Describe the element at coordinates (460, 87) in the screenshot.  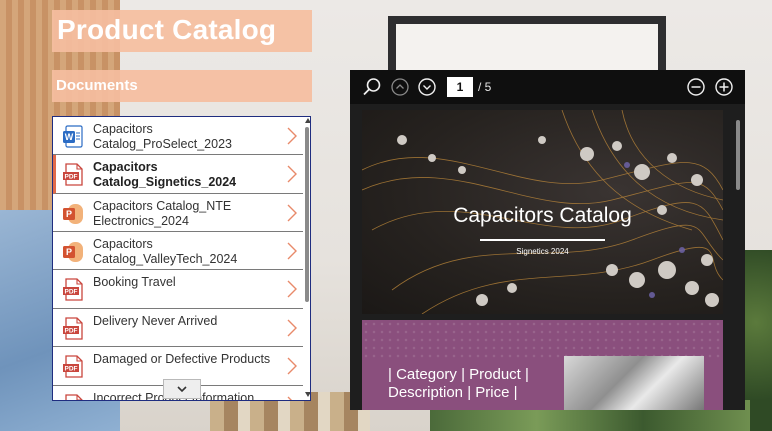
I see `page-number-input: 1` at that location.